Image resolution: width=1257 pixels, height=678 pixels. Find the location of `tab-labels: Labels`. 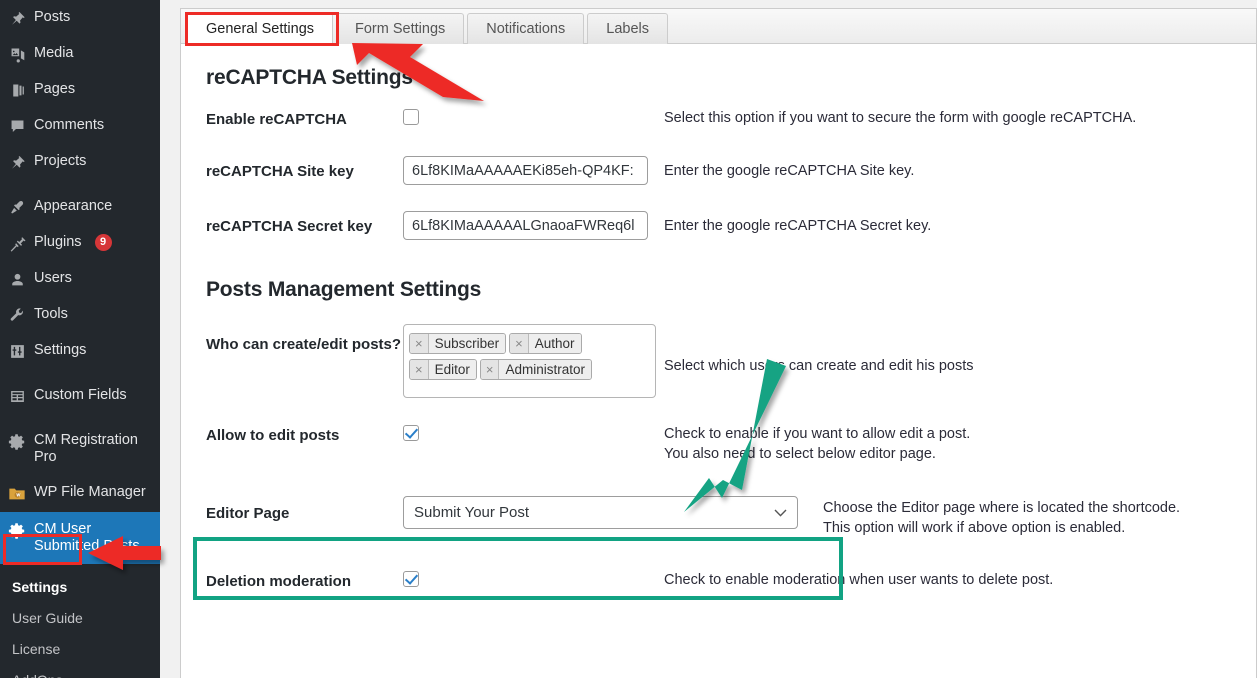

tab-labels: Labels is located at coordinates (627, 28).